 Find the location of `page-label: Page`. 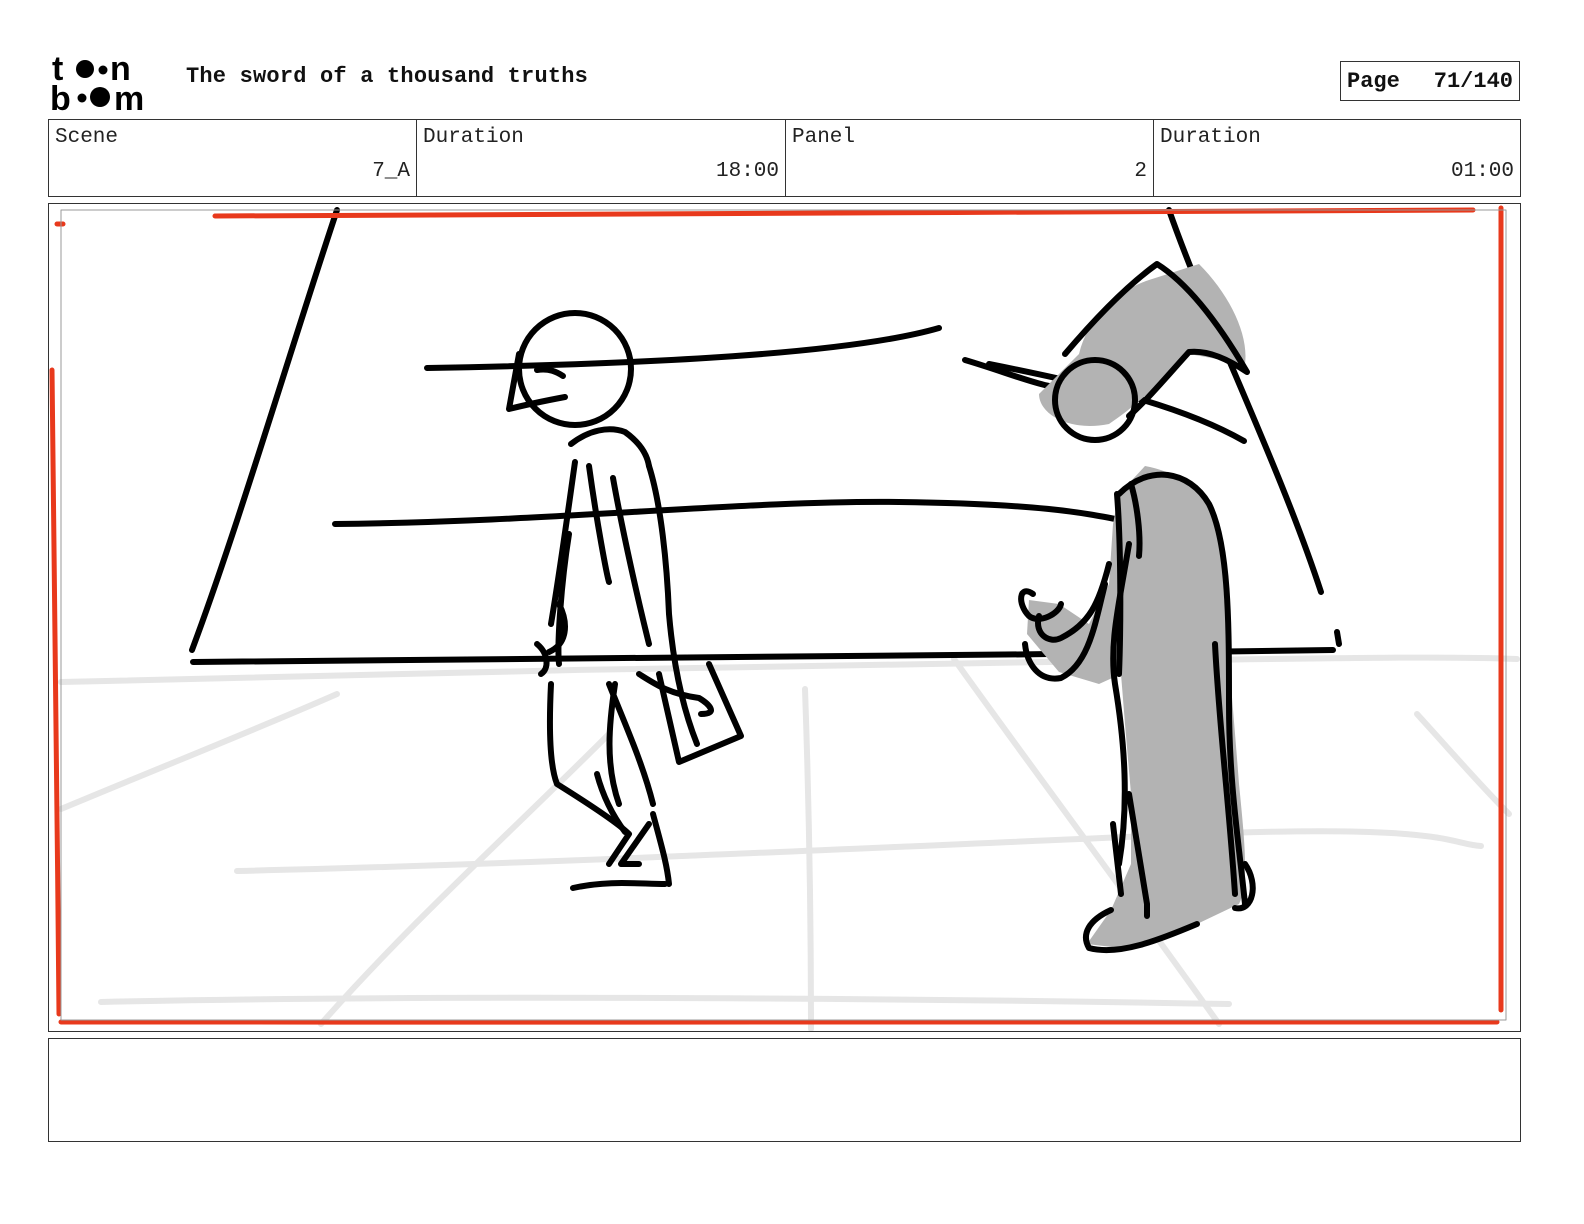

page-label: Page is located at coordinates (1373, 81).